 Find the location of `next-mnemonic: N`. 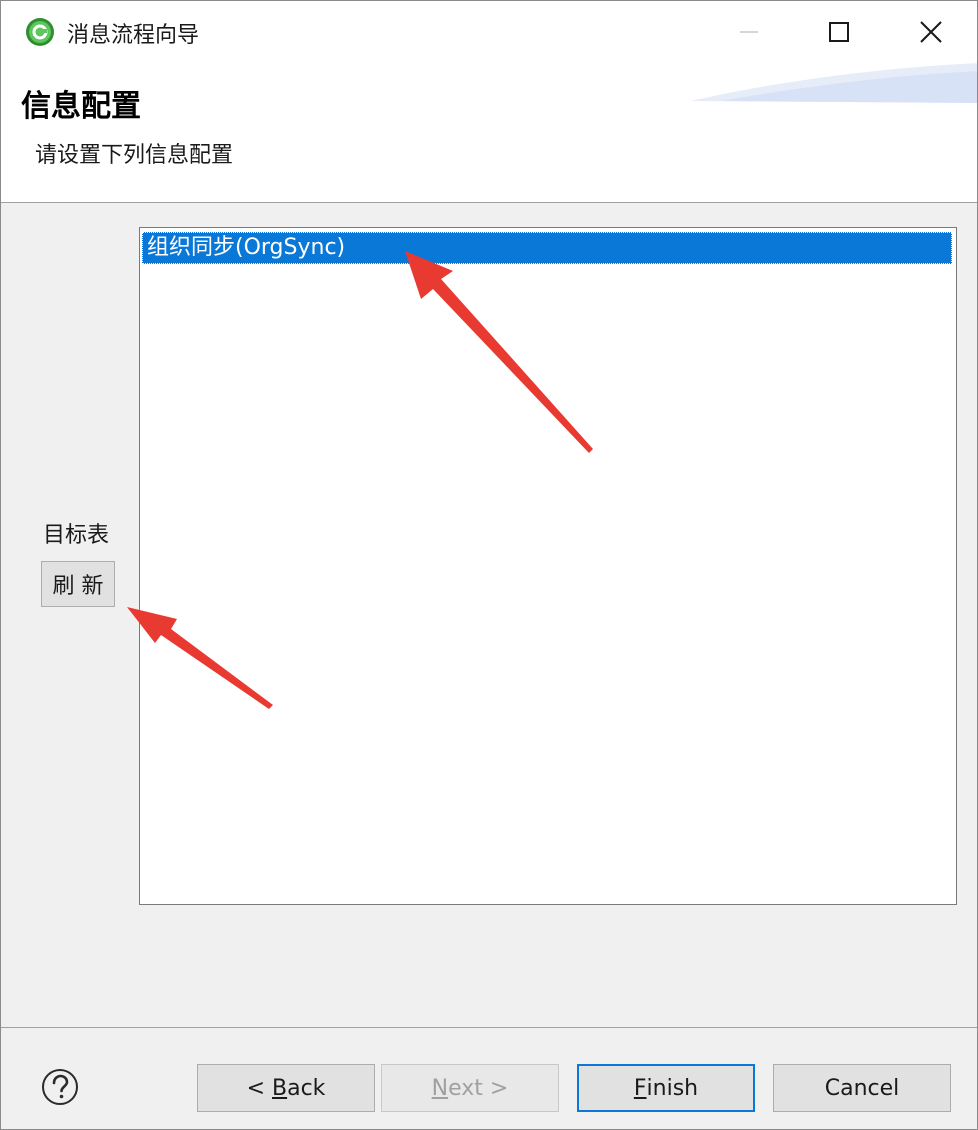

next-mnemonic: N is located at coordinates (440, 1088).